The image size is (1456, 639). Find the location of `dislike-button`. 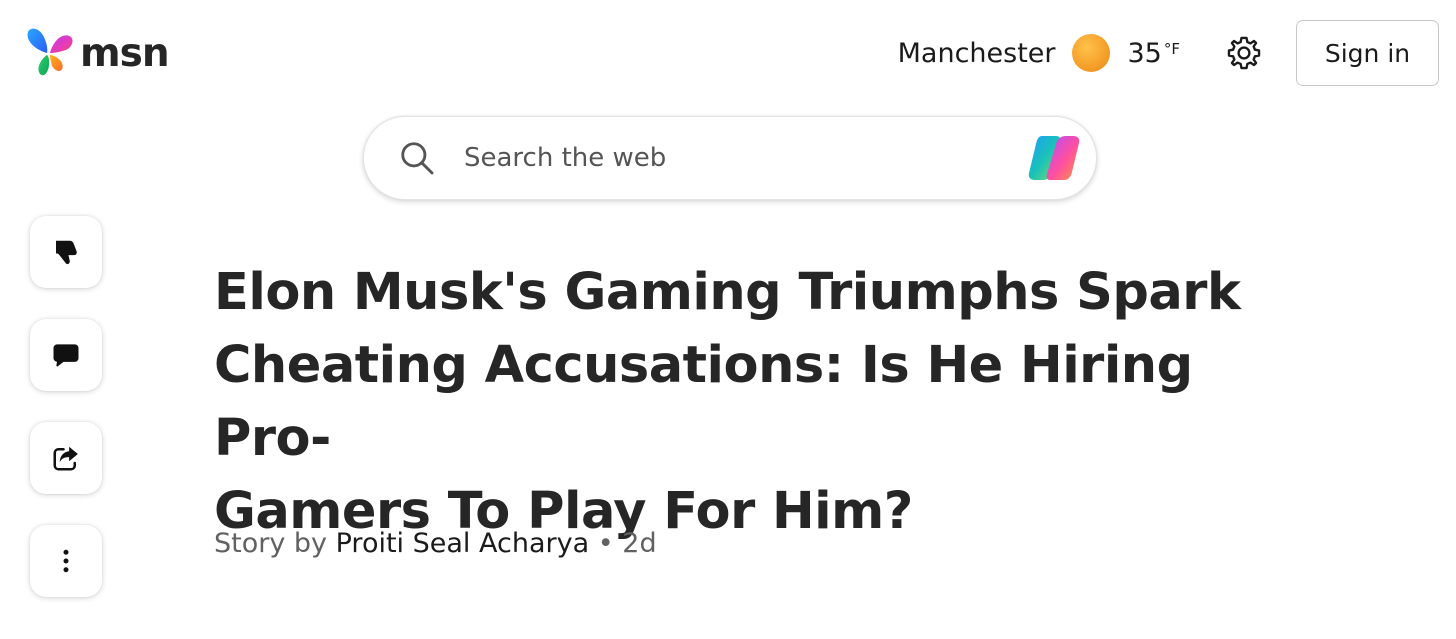

dislike-button is located at coordinates (66, 252).